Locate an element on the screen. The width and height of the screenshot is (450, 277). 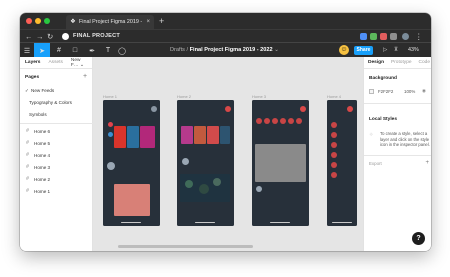
layer-item: # Home 3 is located at coordinates (38, 167).